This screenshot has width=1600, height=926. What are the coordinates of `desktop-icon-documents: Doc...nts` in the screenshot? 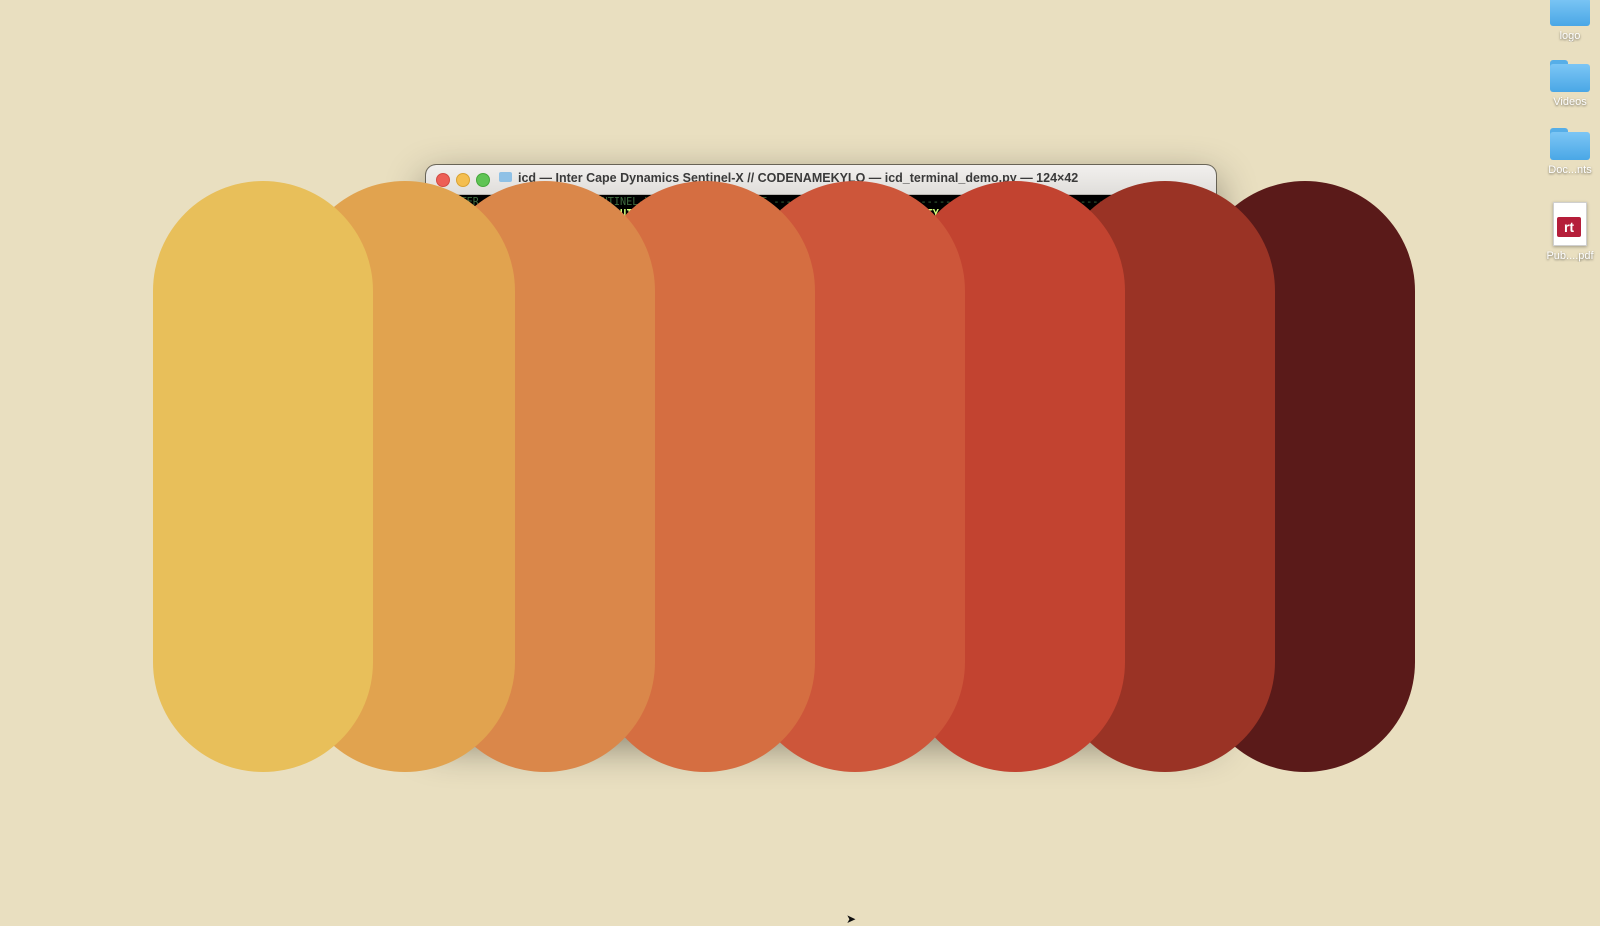 It's located at (1570, 152).